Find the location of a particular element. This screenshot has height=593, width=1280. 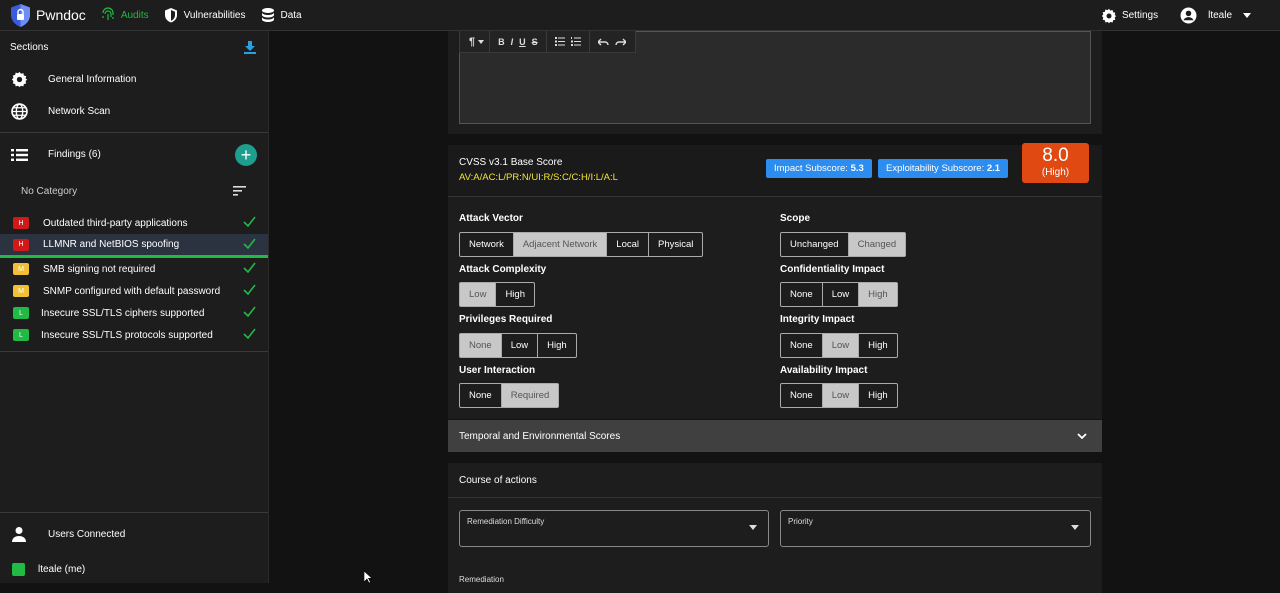

finding-item: M SNMP configured with default password is located at coordinates (134, 291).